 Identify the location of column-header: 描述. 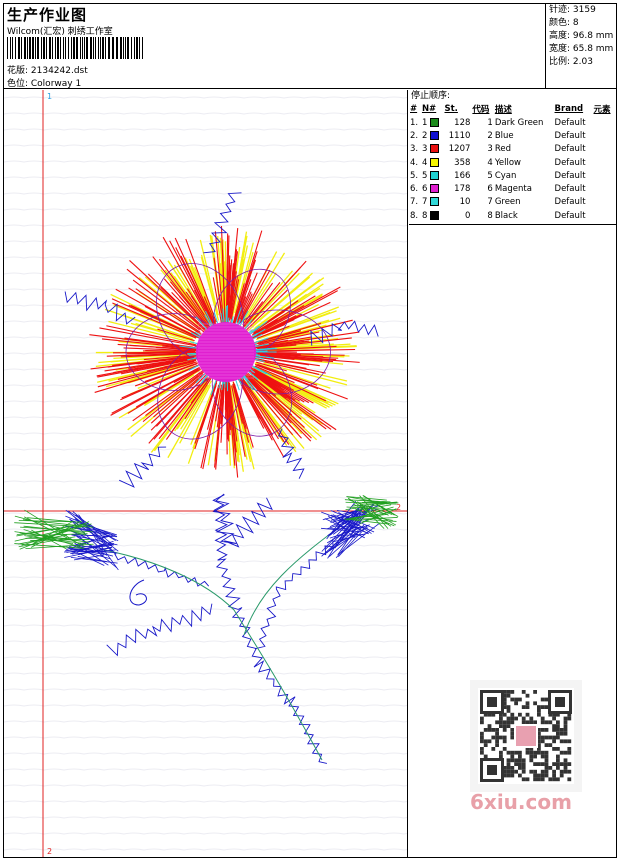
(503, 110).